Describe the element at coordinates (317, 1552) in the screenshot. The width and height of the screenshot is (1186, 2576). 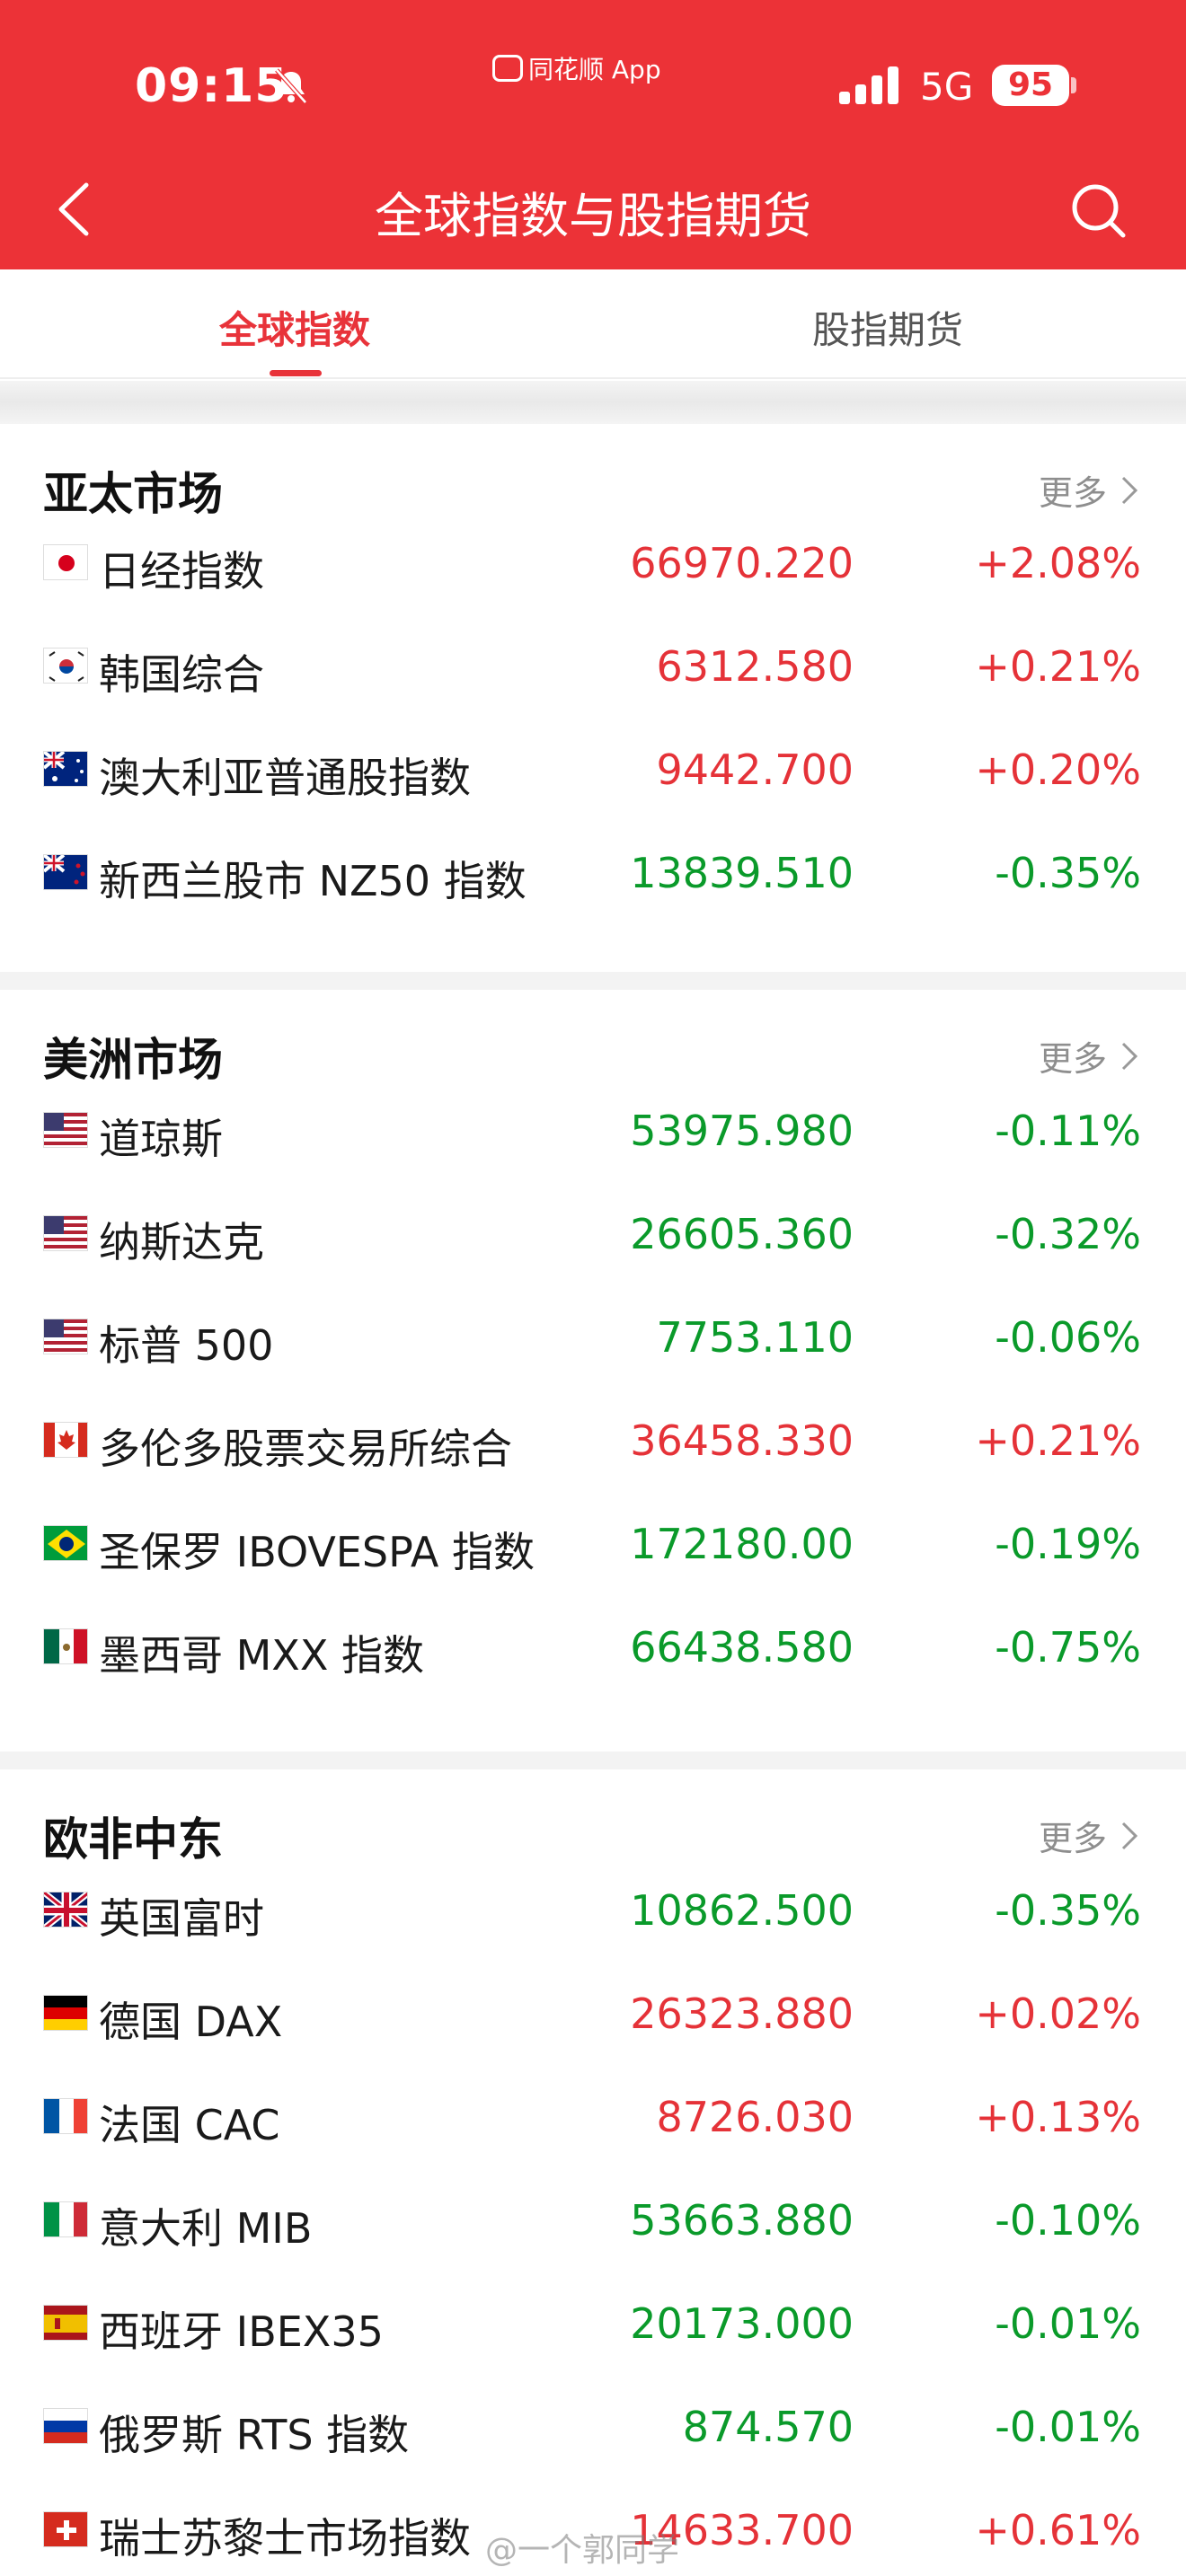
I see `index-name: 圣保罗 IBOVESPA 指数` at that location.